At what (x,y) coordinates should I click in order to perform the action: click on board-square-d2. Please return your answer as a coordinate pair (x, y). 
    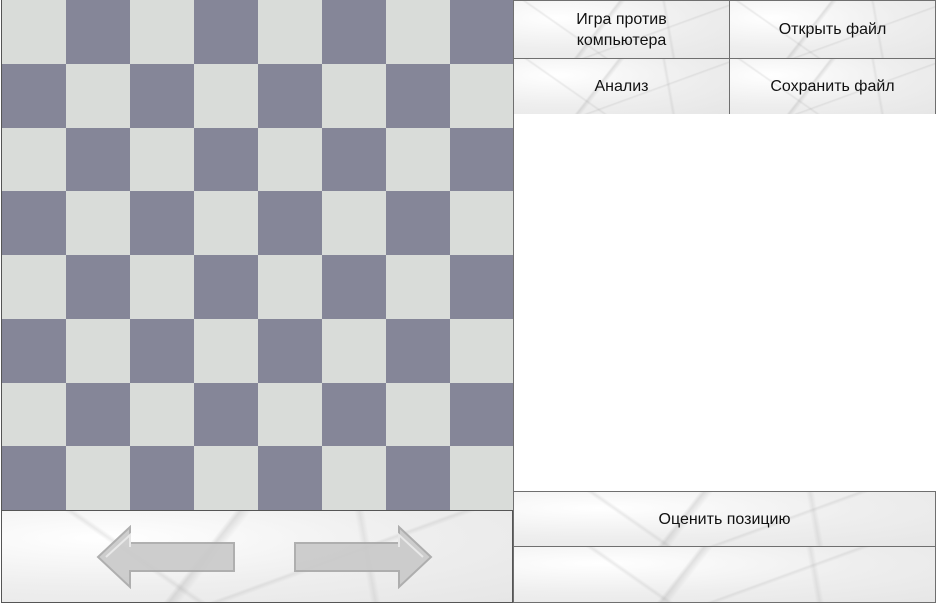
    Looking at the image, I should click on (226, 414).